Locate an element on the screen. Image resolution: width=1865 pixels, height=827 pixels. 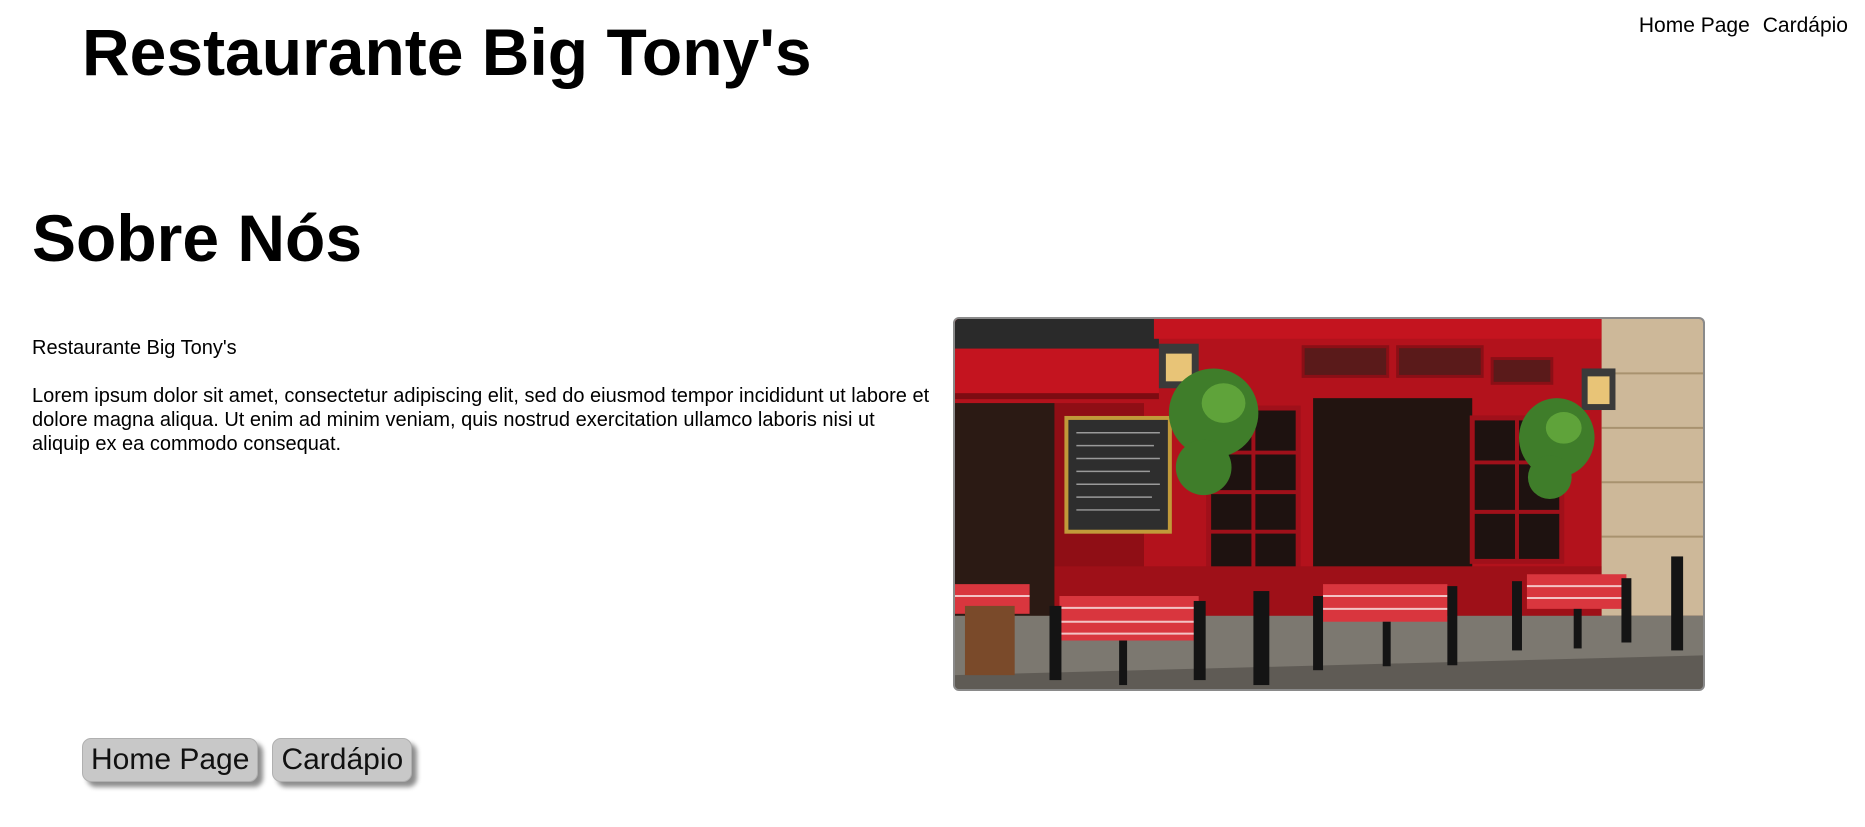
top-nav: Home Page Cardápio is located at coordinates (1743, 26).